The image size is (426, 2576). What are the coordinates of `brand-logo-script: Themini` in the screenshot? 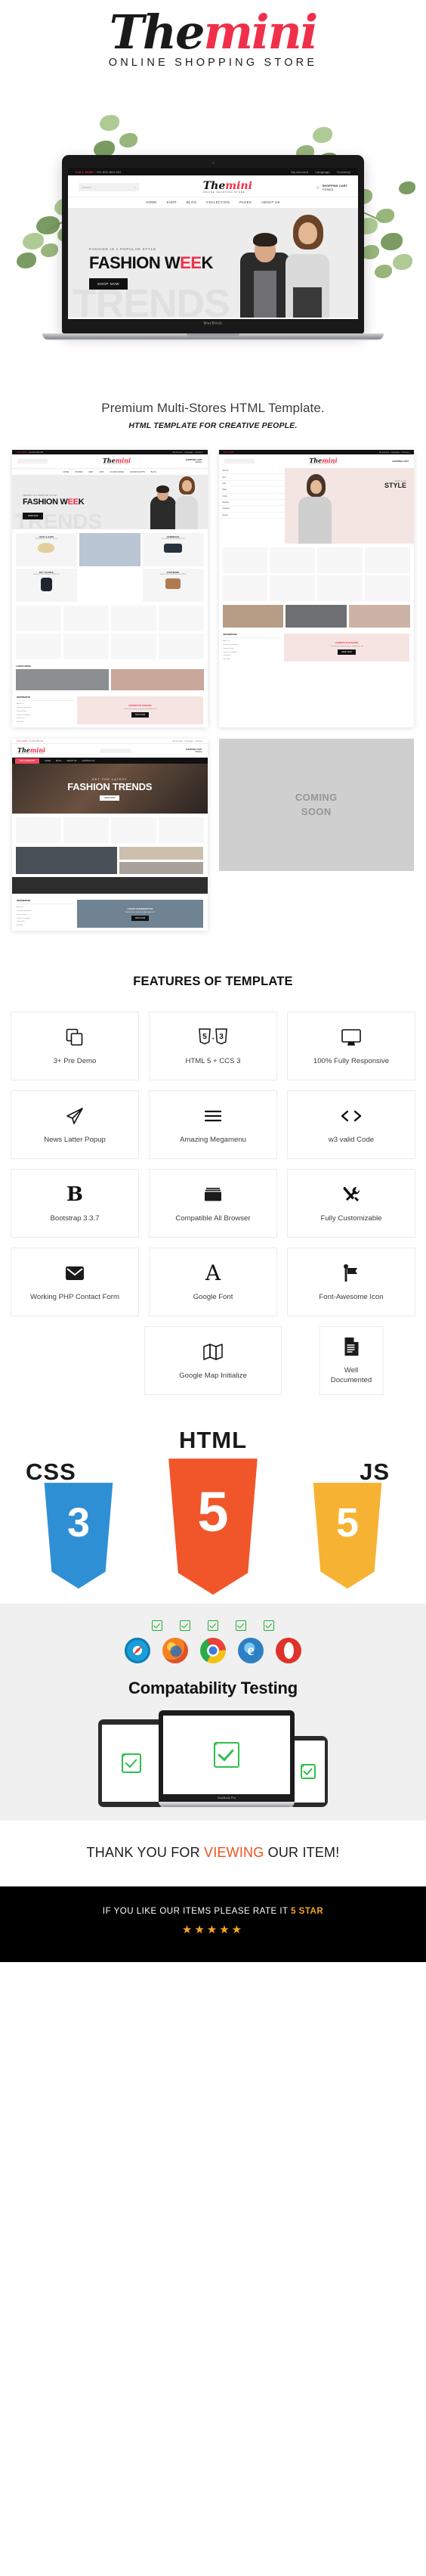 It's located at (214, 32).